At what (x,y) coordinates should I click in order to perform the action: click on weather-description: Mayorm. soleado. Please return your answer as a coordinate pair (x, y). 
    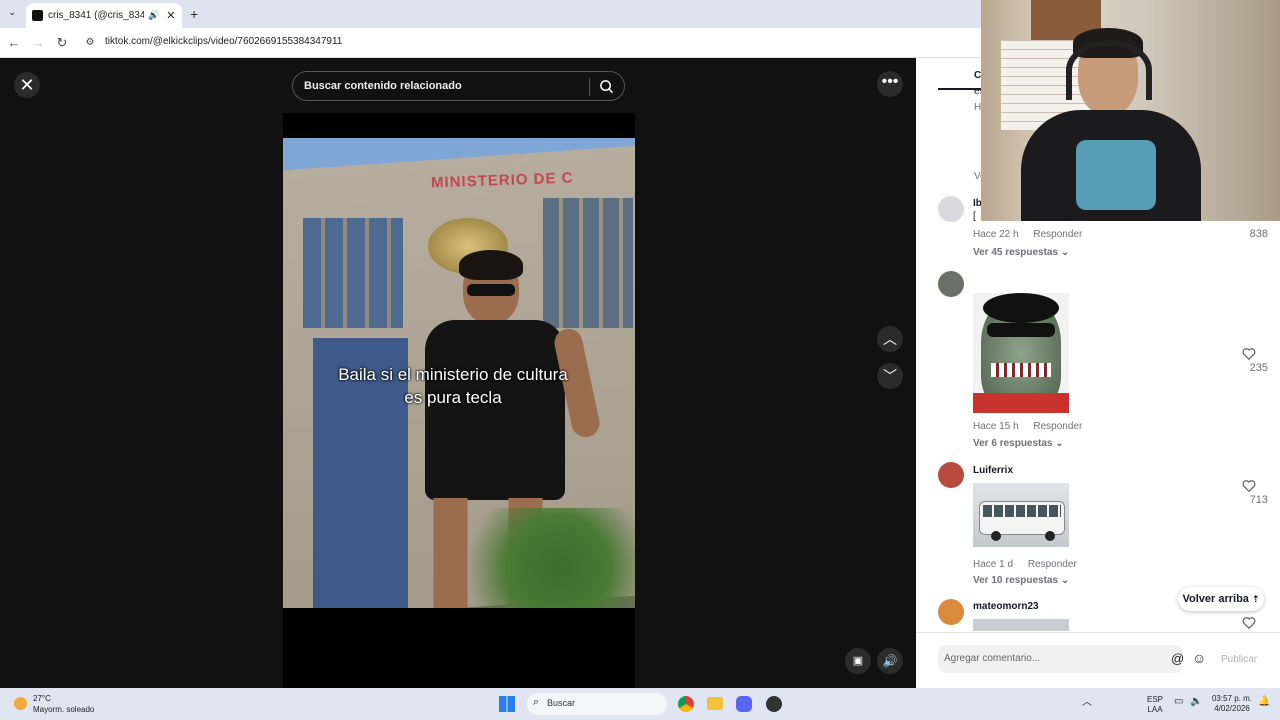
    Looking at the image, I should click on (63, 709).